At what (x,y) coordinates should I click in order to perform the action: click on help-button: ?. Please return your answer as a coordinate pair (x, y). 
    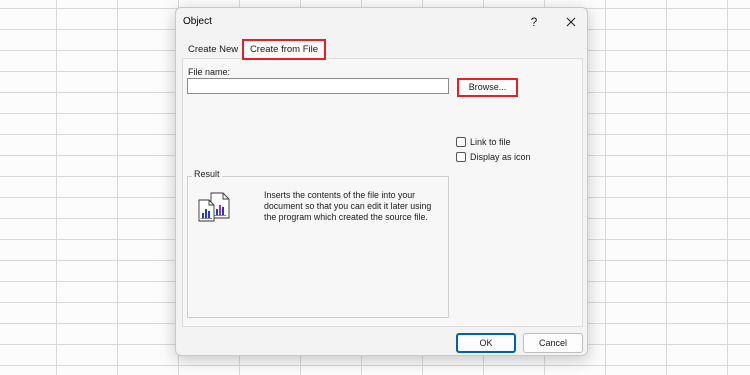
    Looking at the image, I should click on (534, 22).